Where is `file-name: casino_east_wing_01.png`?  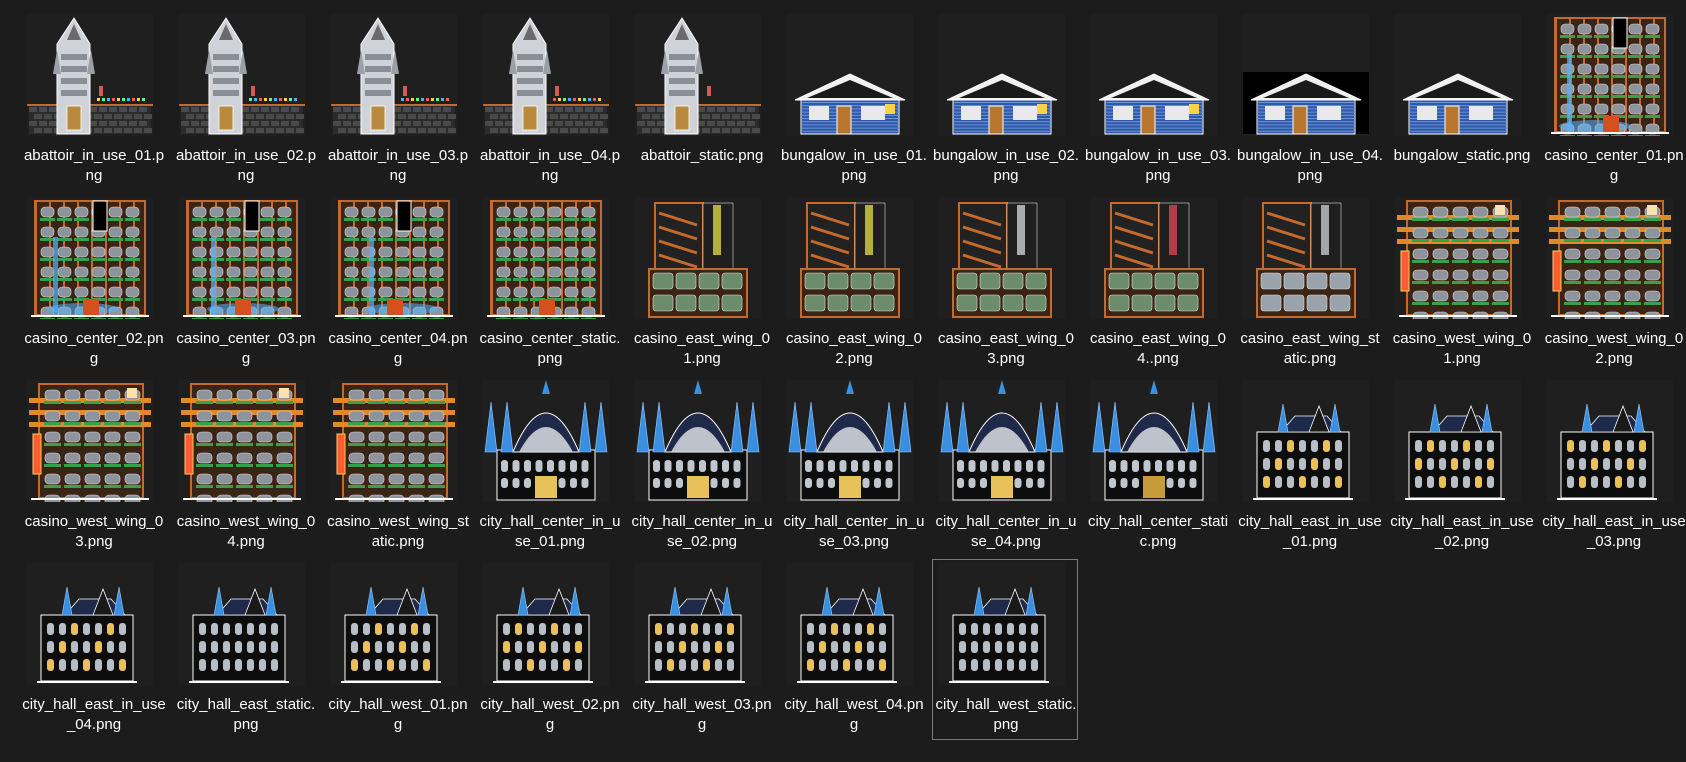 file-name: casino_east_wing_01.png is located at coordinates (702, 348).